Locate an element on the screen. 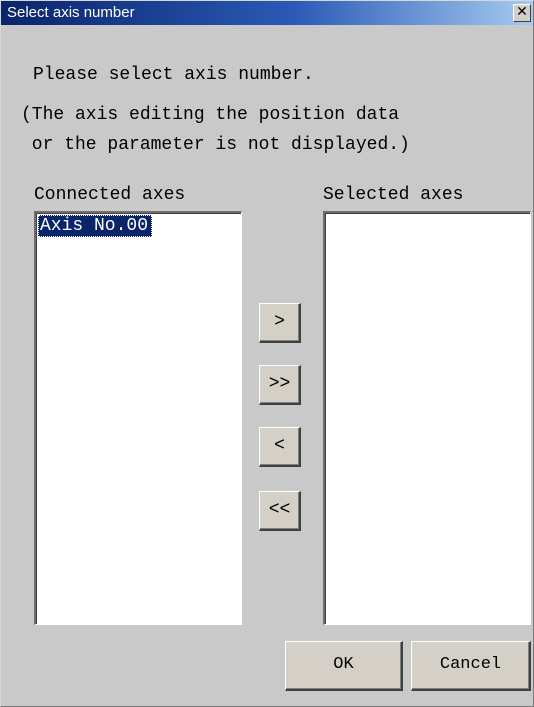  window-title: Select axis number is located at coordinates (71, 12).